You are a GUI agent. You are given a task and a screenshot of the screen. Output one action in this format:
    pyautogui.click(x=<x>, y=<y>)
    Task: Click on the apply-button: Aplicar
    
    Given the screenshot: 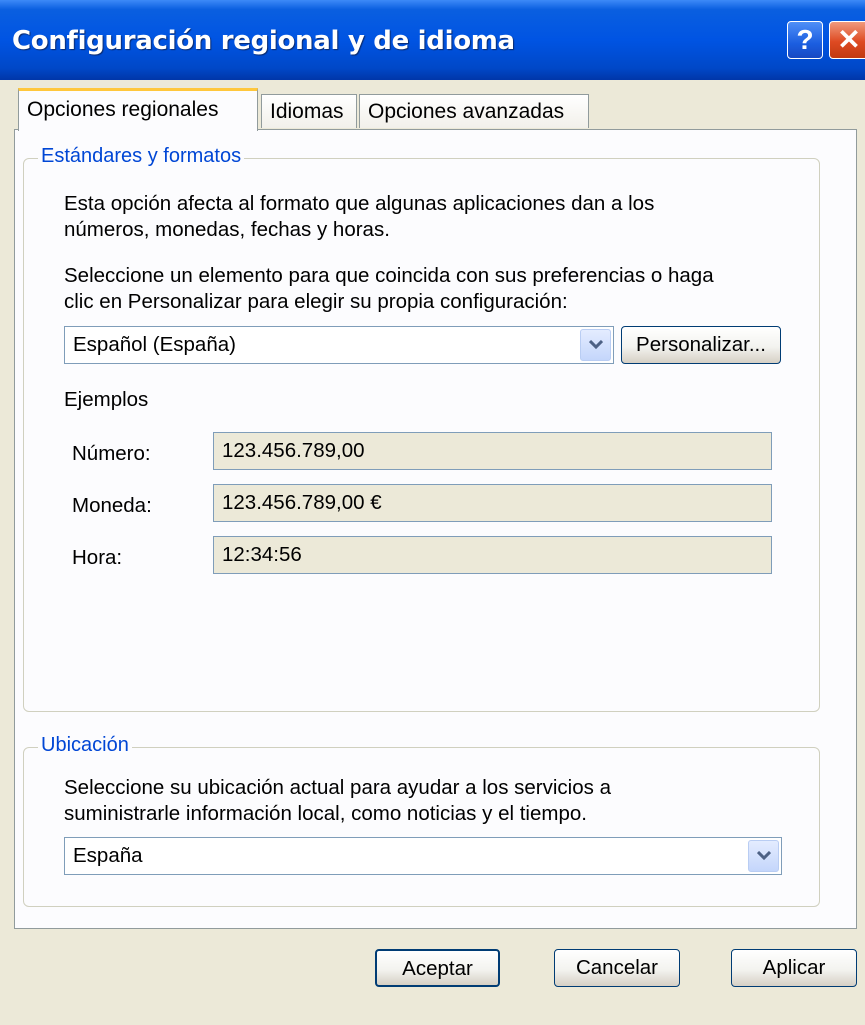 What is the action you would take?
    pyautogui.click(x=794, y=968)
    